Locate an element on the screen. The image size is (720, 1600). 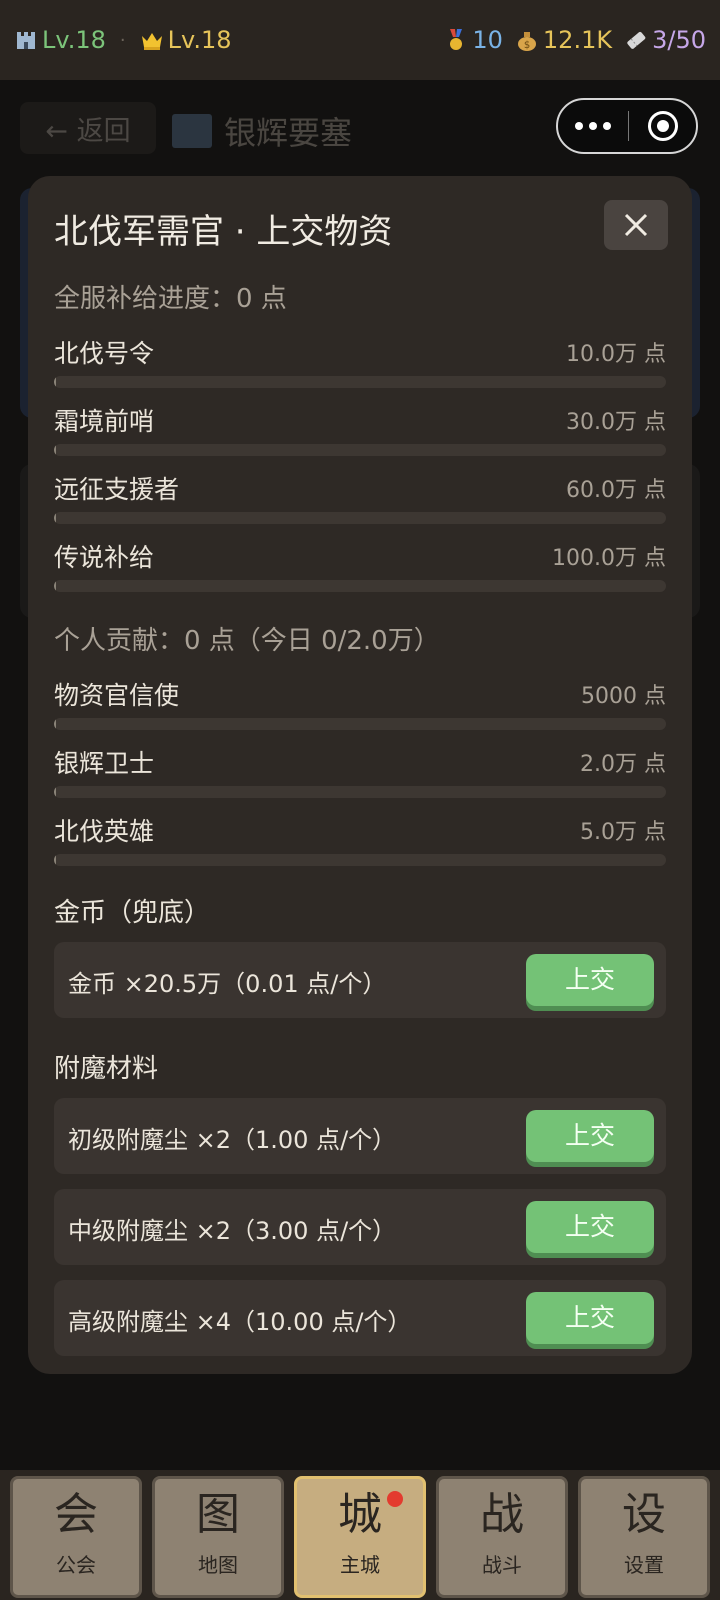
castle-icon is located at coordinates (26, 40).